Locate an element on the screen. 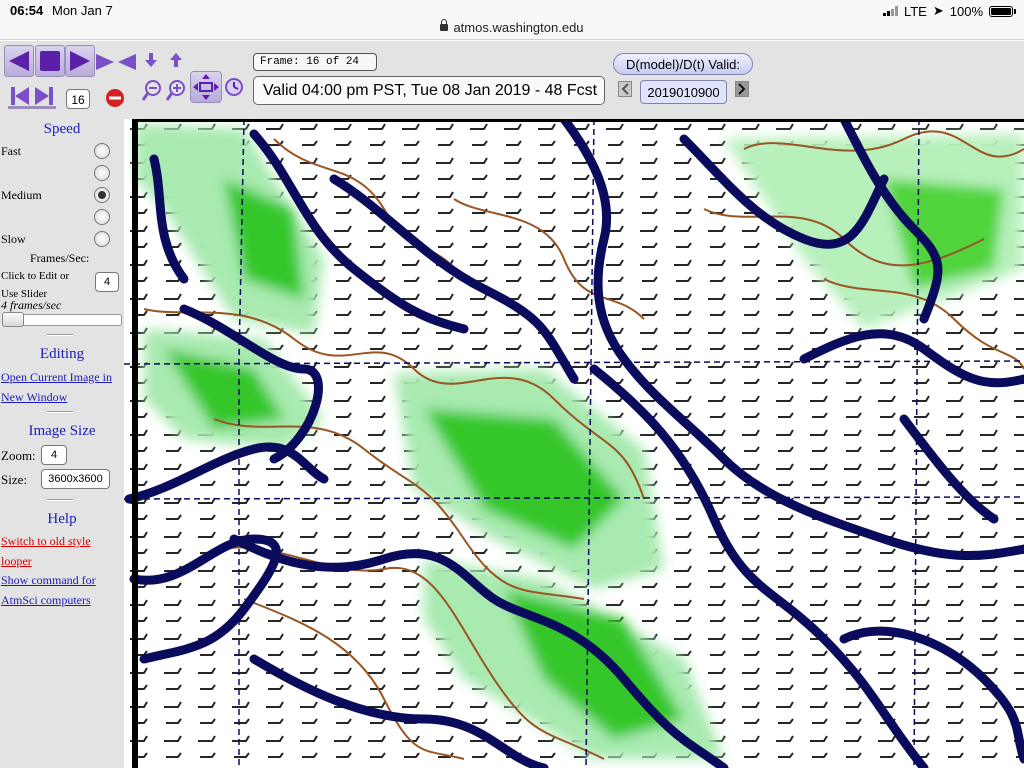  triangle-left-icon is located at coordinates (19, 61).